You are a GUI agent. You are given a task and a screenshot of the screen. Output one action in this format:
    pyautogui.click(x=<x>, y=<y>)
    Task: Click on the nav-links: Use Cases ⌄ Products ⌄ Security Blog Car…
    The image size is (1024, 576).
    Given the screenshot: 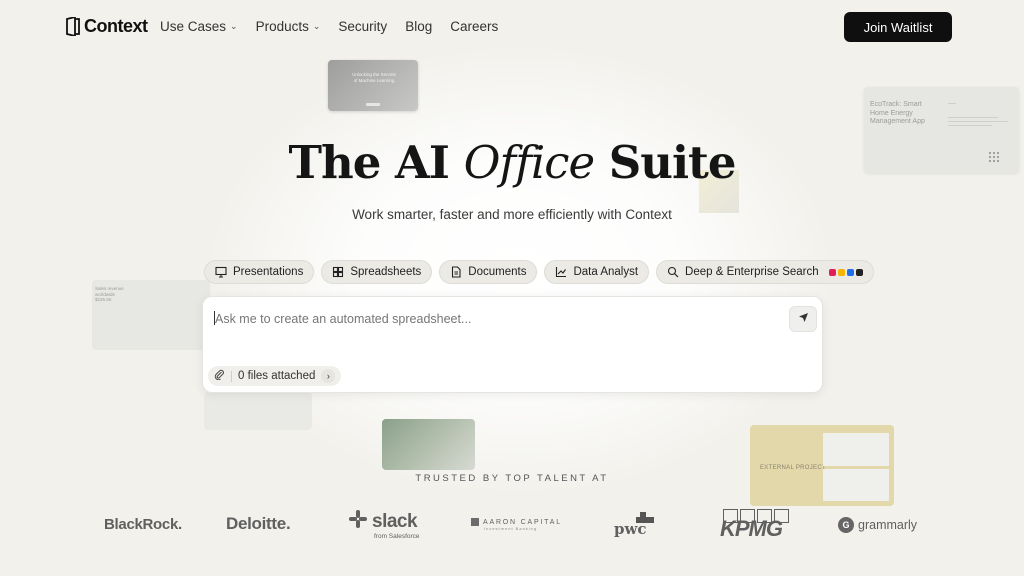 What is the action you would take?
    pyautogui.click(x=329, y=26)
    